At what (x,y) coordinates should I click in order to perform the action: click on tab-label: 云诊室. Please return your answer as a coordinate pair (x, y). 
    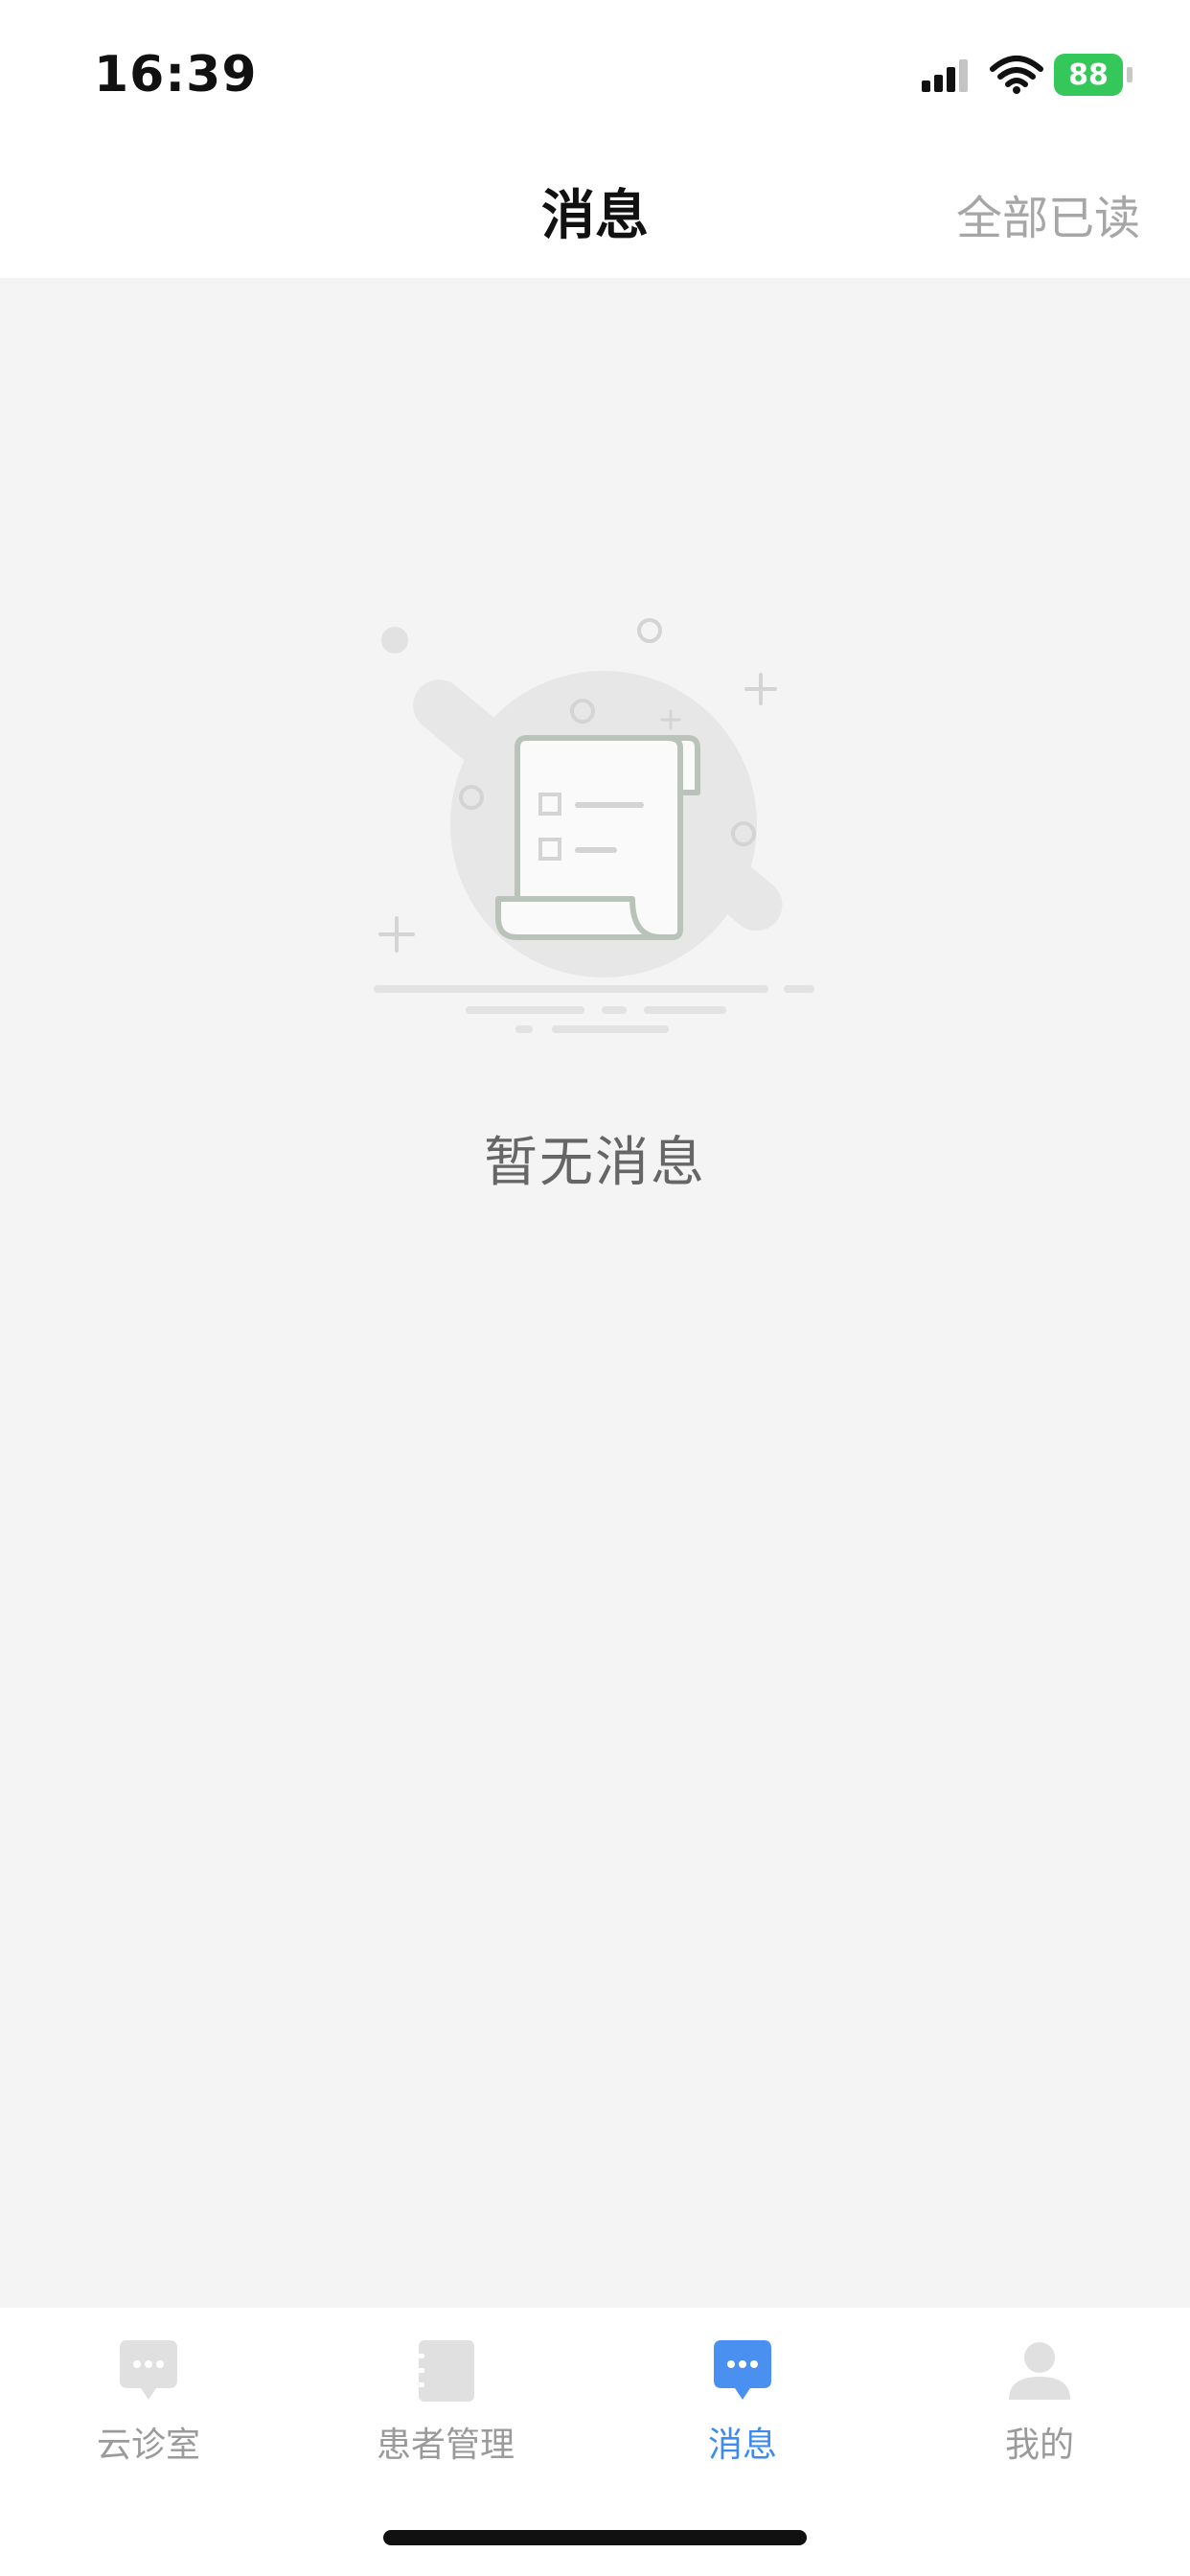
    Looking at the image, I should click on (148, 2445).